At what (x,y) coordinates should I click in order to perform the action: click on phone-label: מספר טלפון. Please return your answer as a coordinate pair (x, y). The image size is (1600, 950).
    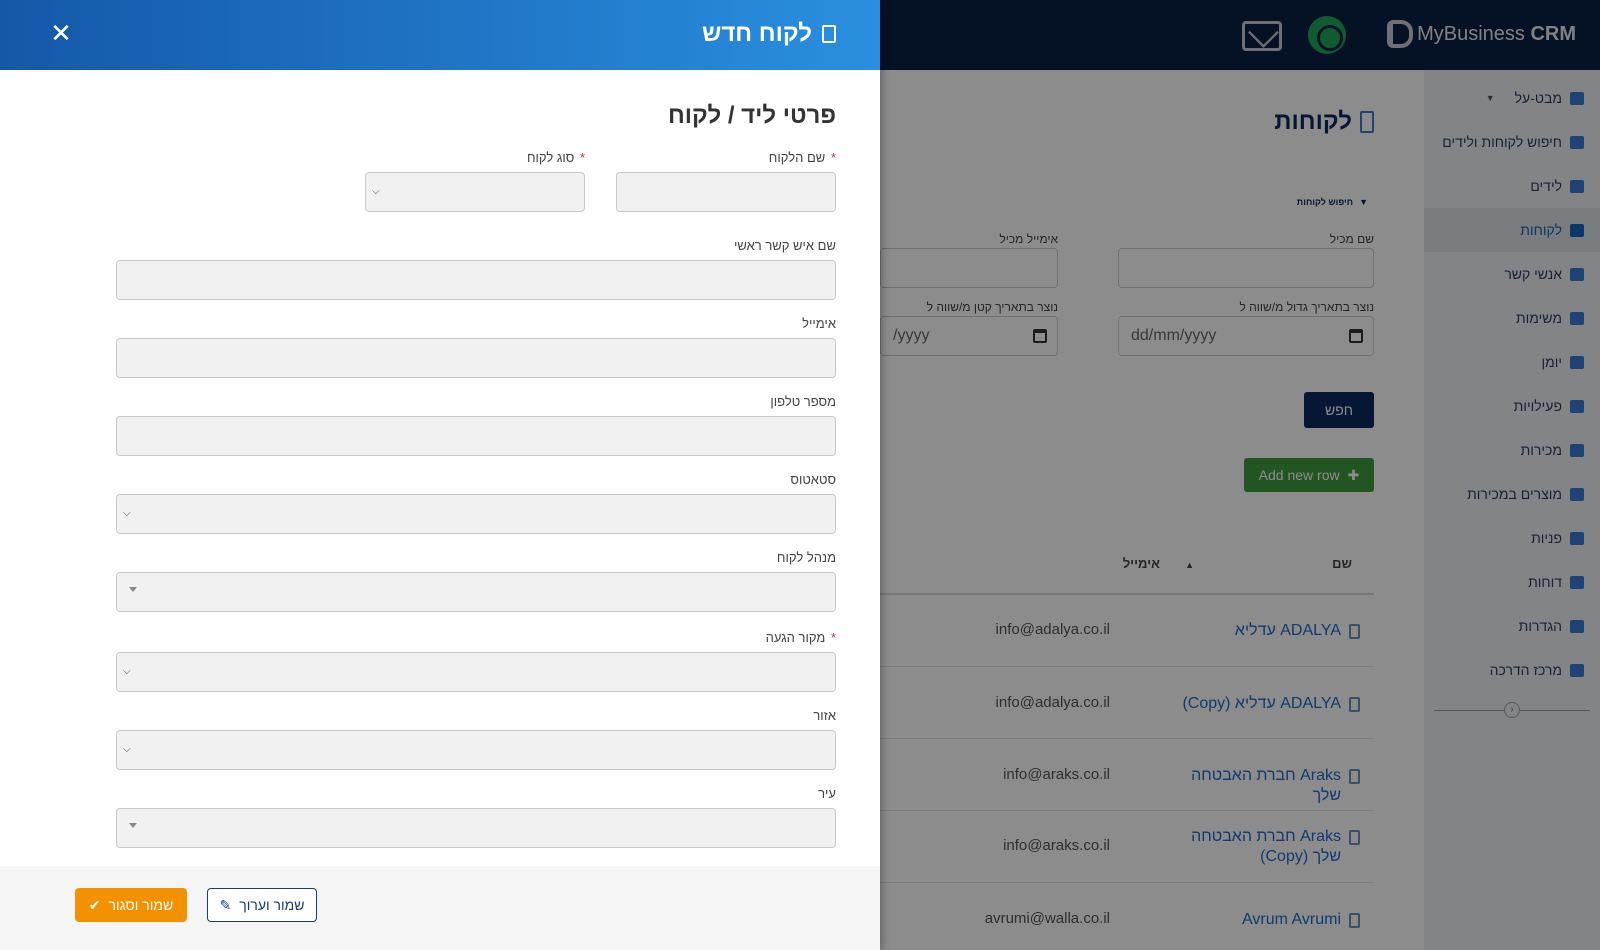
    Looking at the image, I should click on (803, 401).